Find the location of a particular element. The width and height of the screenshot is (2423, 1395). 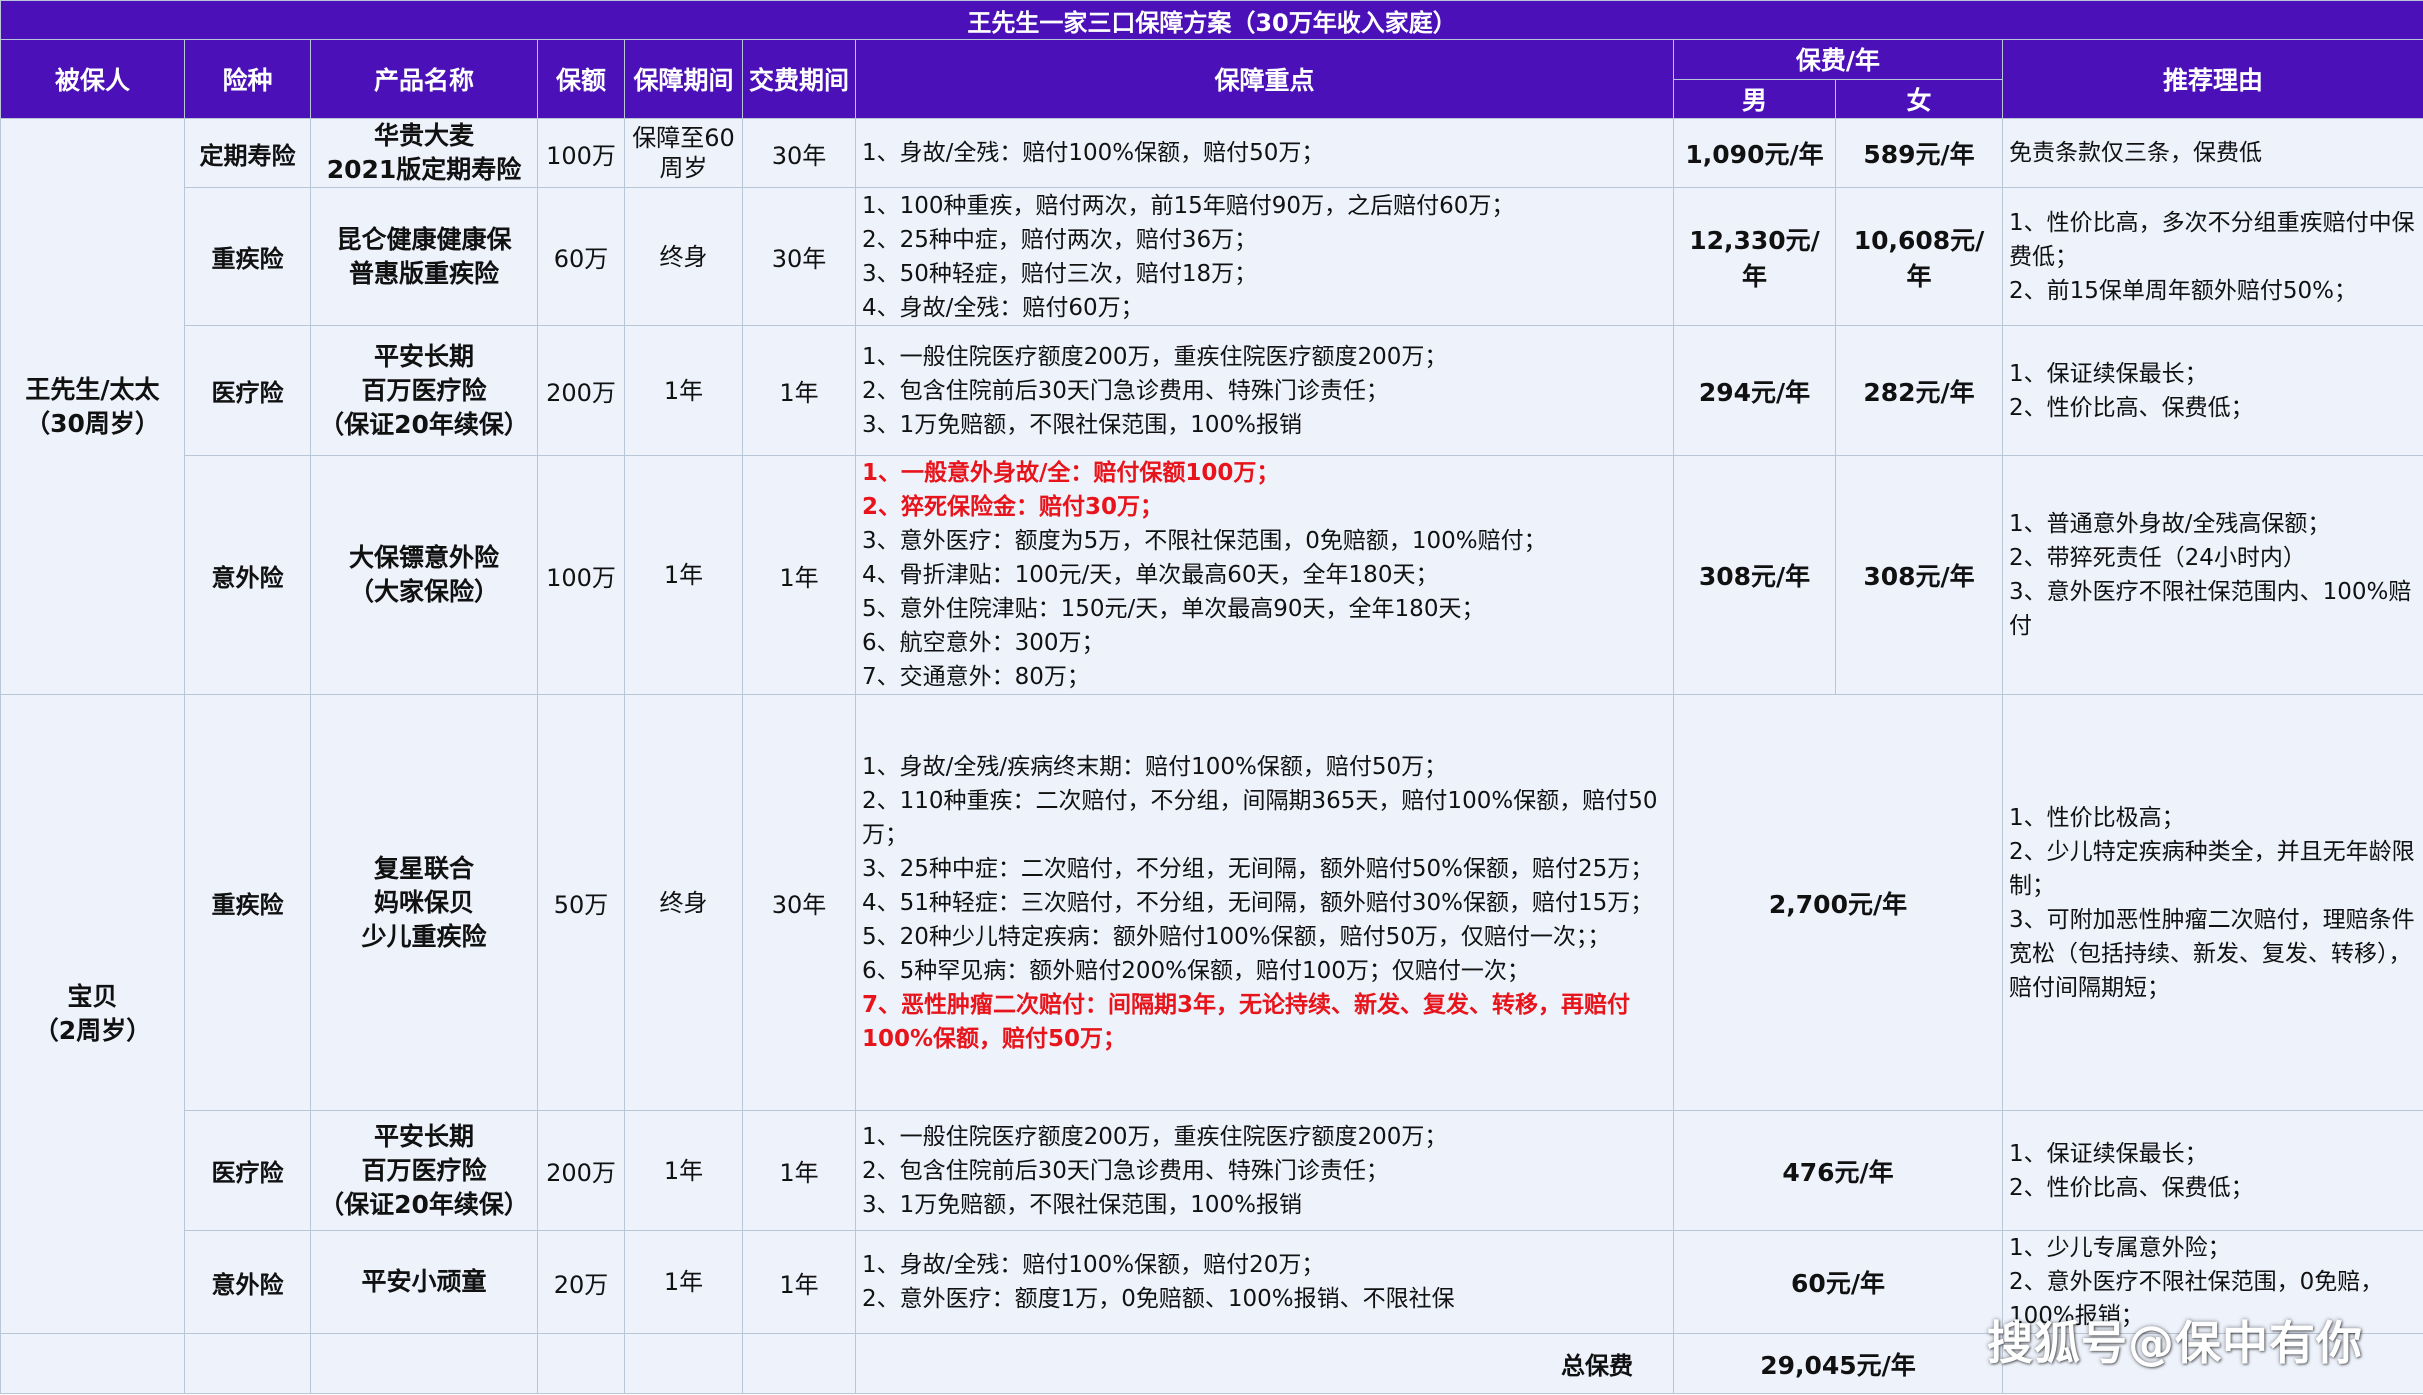

coverage-feature-item: 1、身故/全残：赔付100%保额，赔付20万； is located at coordinates (1093, 1265).